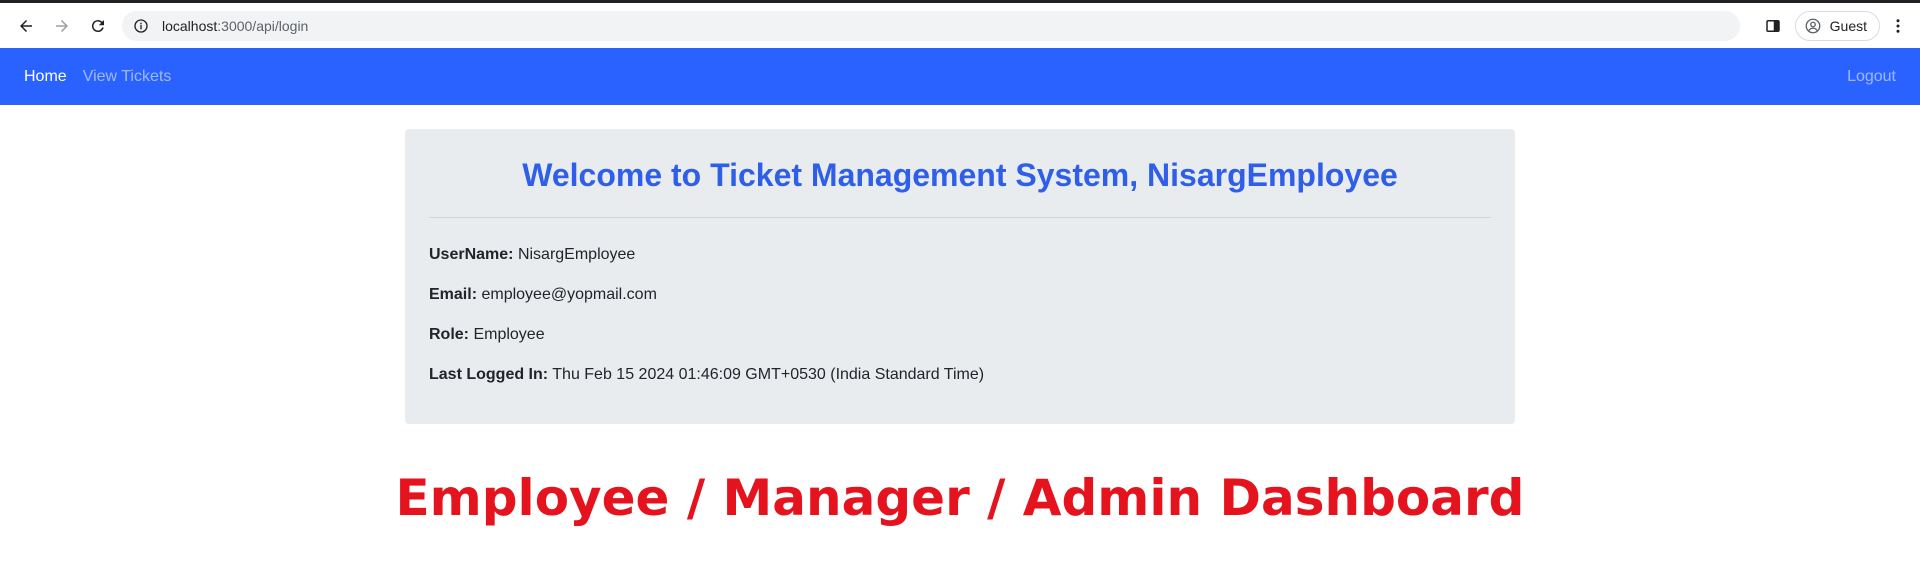 The image size is (1920, 573). I want to click on browser-toolbar: localhost:3000/api/login Guest, so click(960, 25).